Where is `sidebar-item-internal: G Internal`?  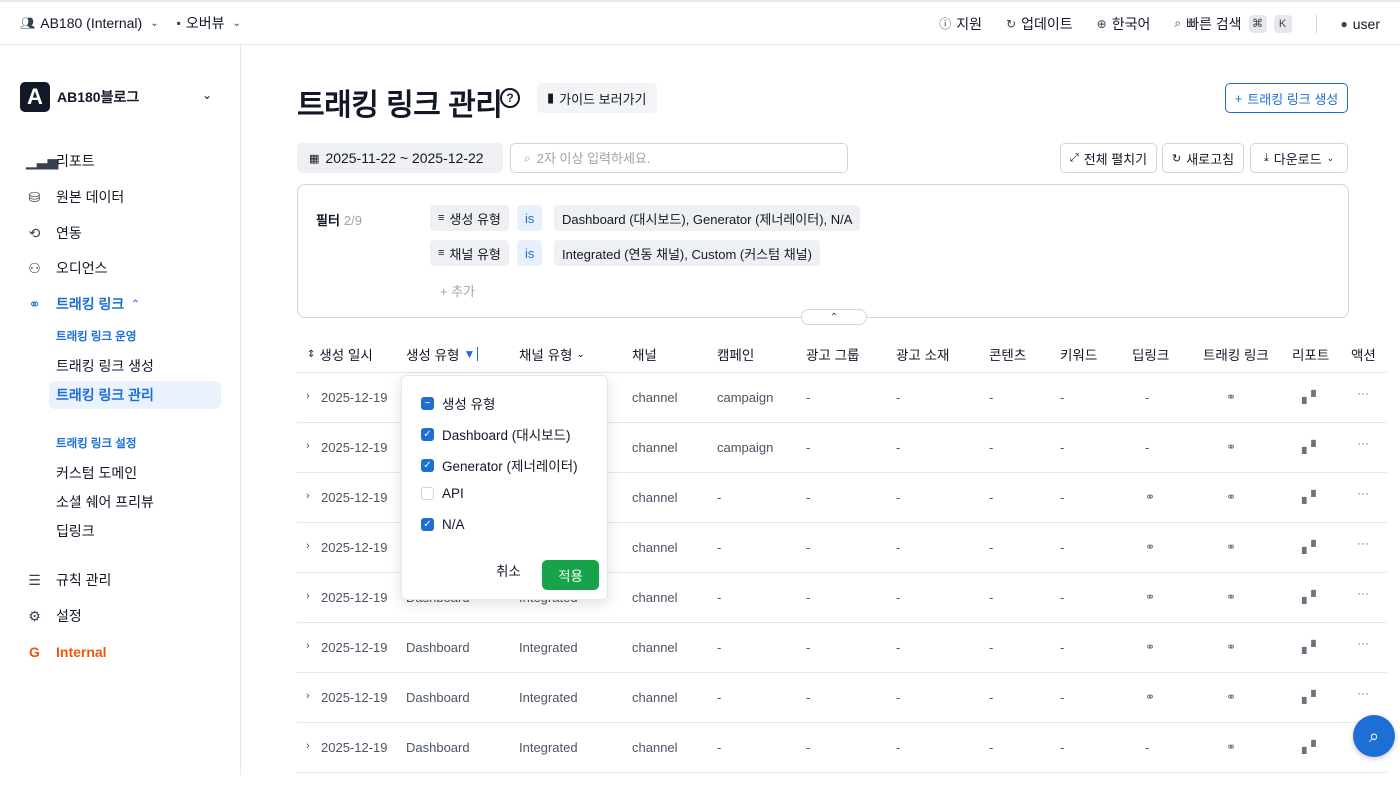 sidebar-item-internal: G Internal is located at coordinates (66, 652).